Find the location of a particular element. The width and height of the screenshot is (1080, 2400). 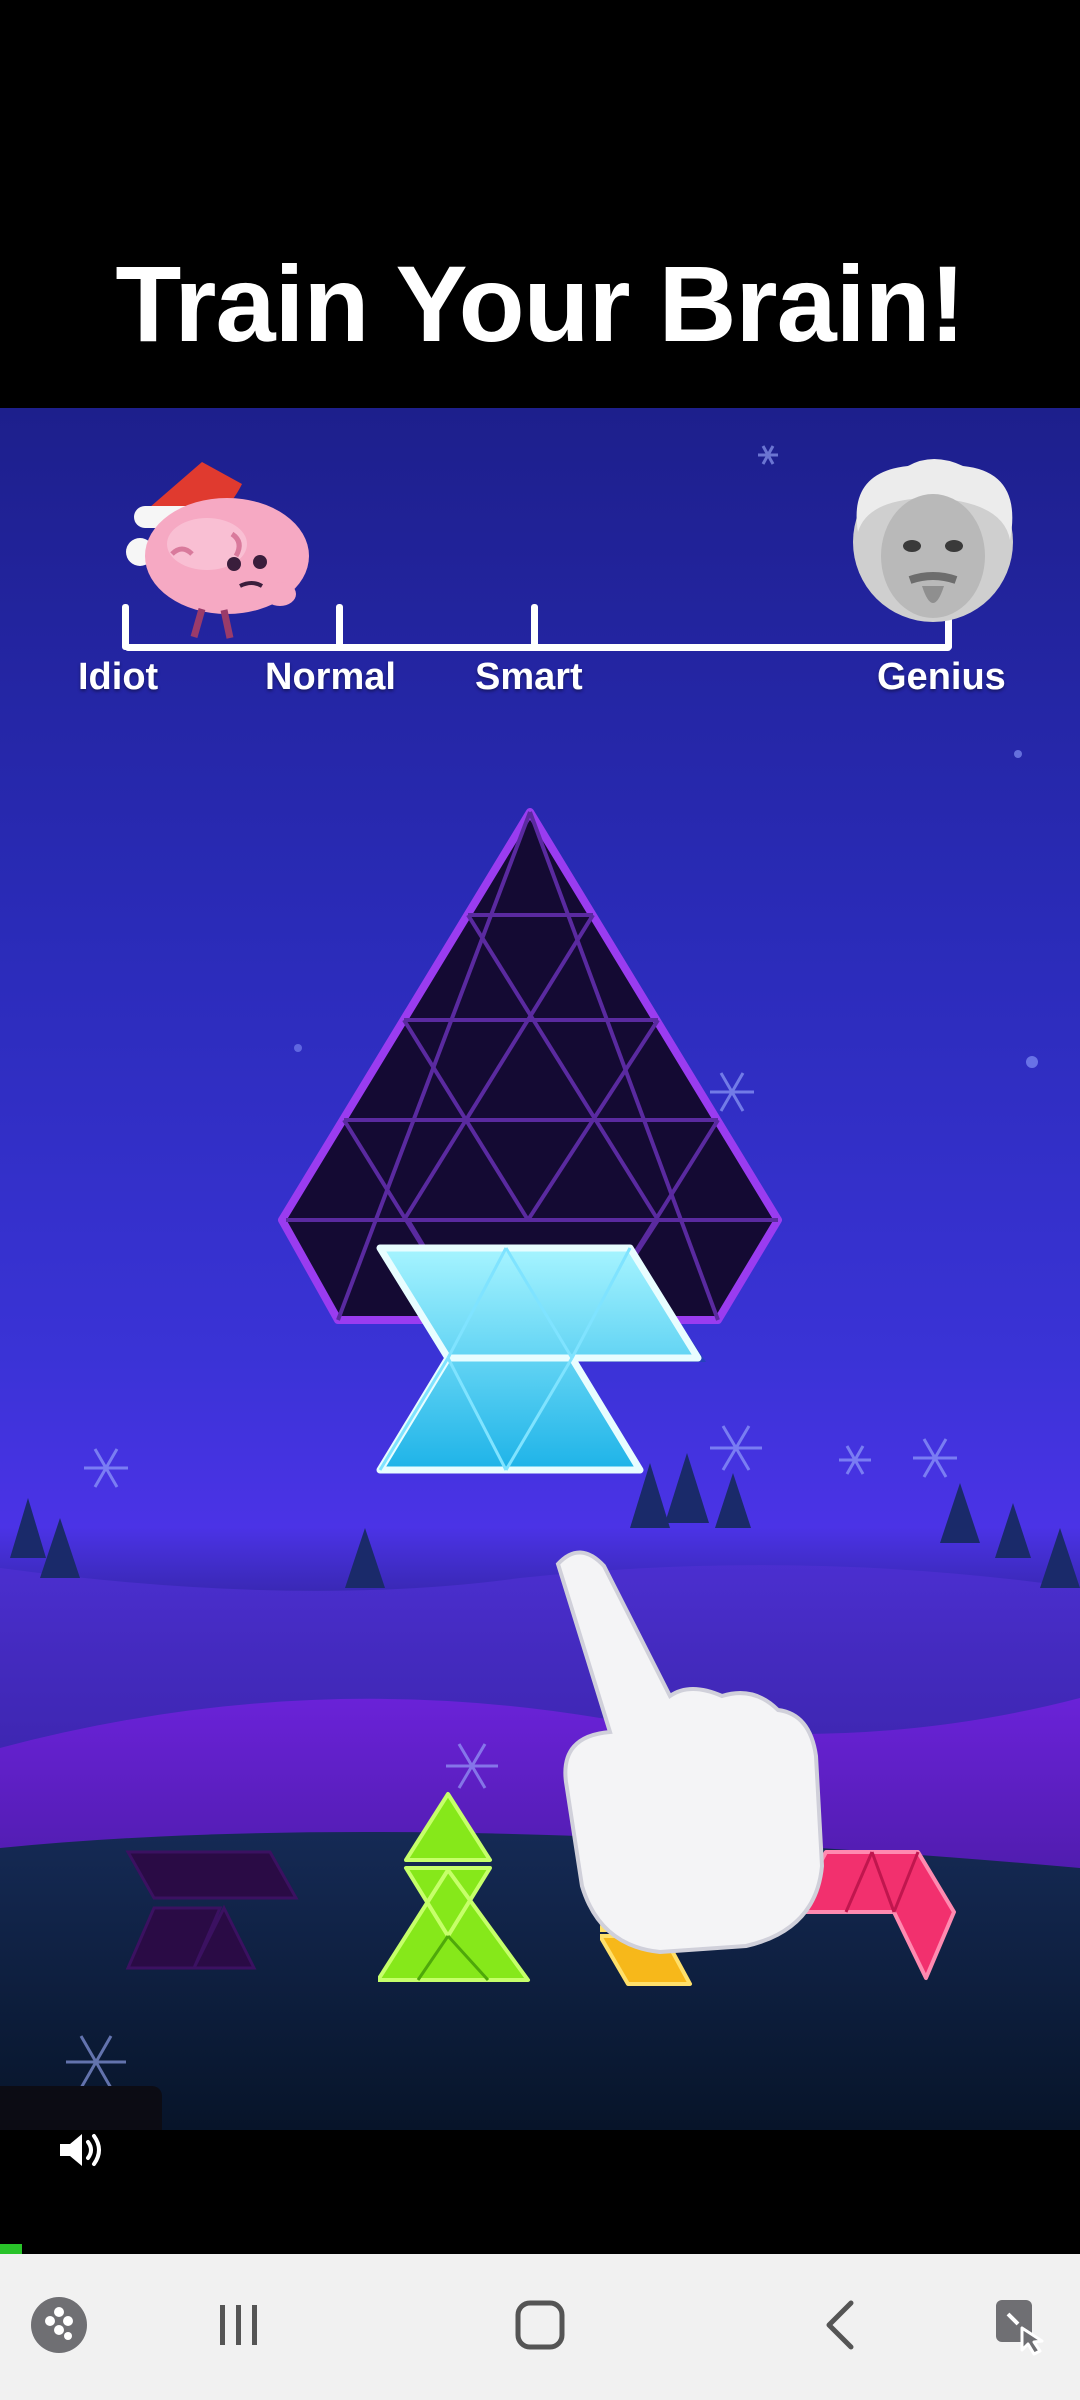

genius-portrait is located at coordinates (933, 540).